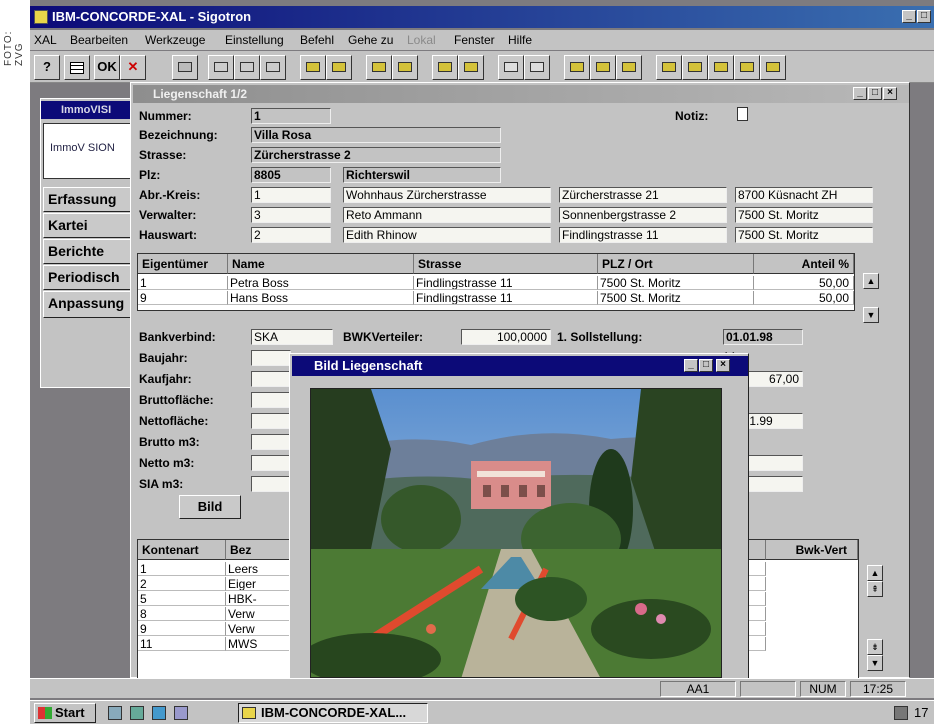 The height and width of the screenshot is (724, 934). What do you see at coordinates (747, 67) in the screenshot?
I see `filter-icon` at bounding box center [747, 67].